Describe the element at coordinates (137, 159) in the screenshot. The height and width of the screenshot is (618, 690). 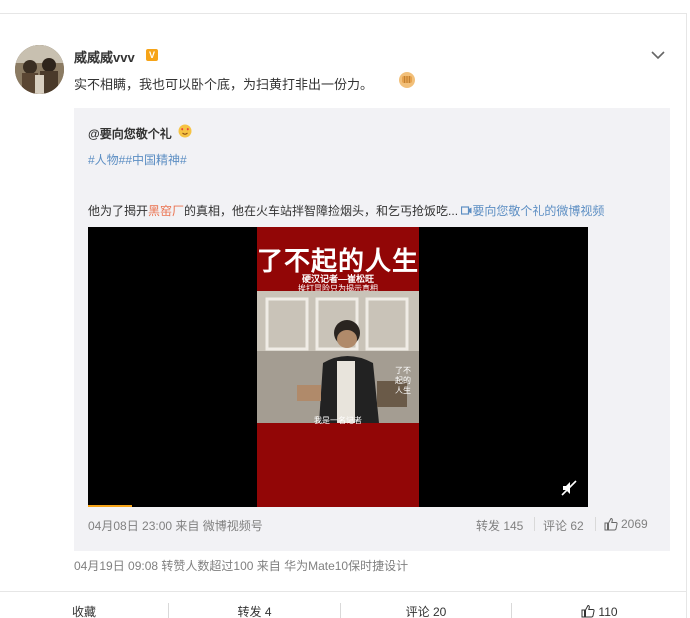
I see `topic-tags: #人物##中国精神#` at that location.